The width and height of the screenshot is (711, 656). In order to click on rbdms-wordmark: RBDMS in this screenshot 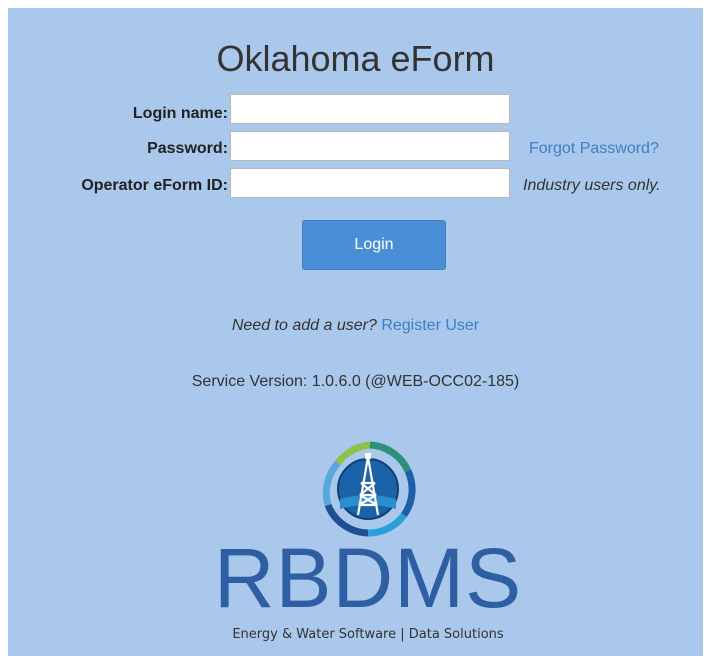, I will do `click(368, 578)`.